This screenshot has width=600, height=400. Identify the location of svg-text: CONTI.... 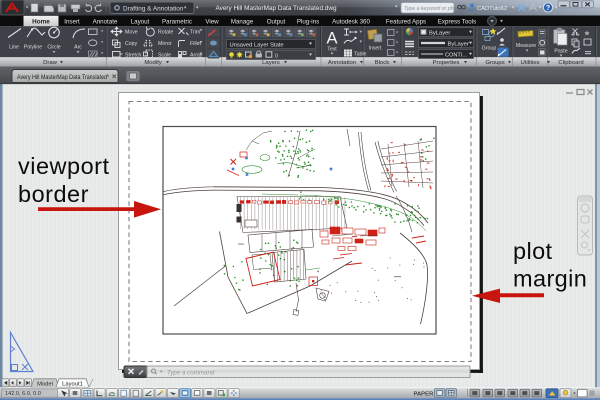
(456, 56).